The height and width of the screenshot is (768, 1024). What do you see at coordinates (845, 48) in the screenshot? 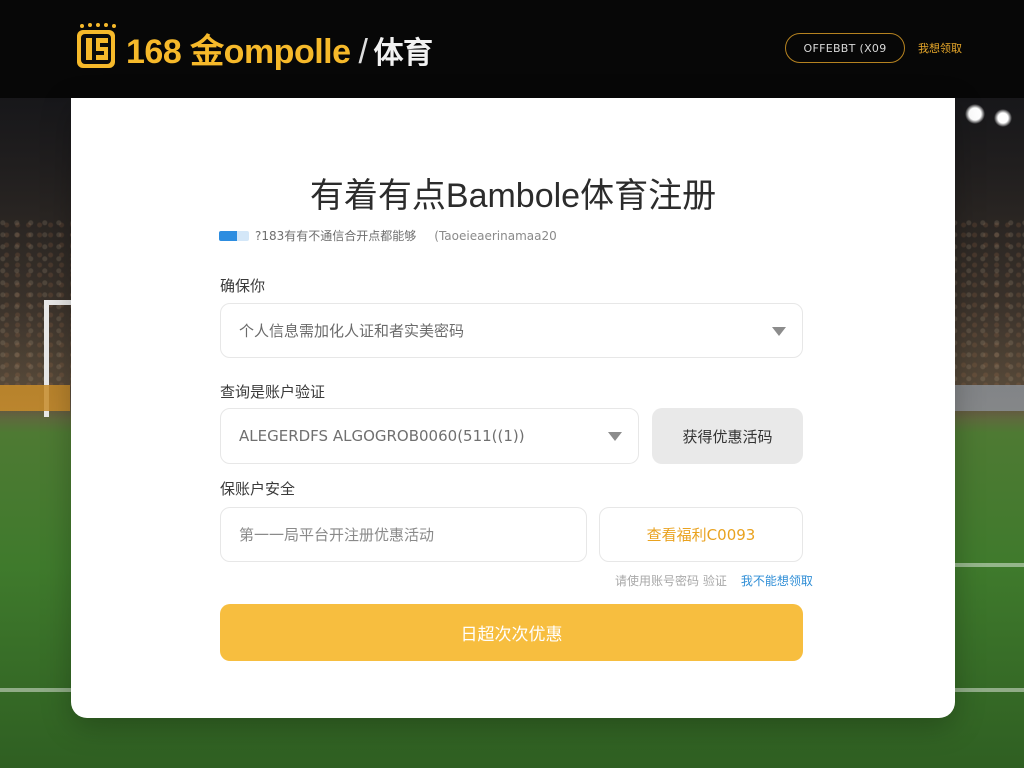
I see `login-button: OFFEBBT (X09` at bounding box center [845, 48].